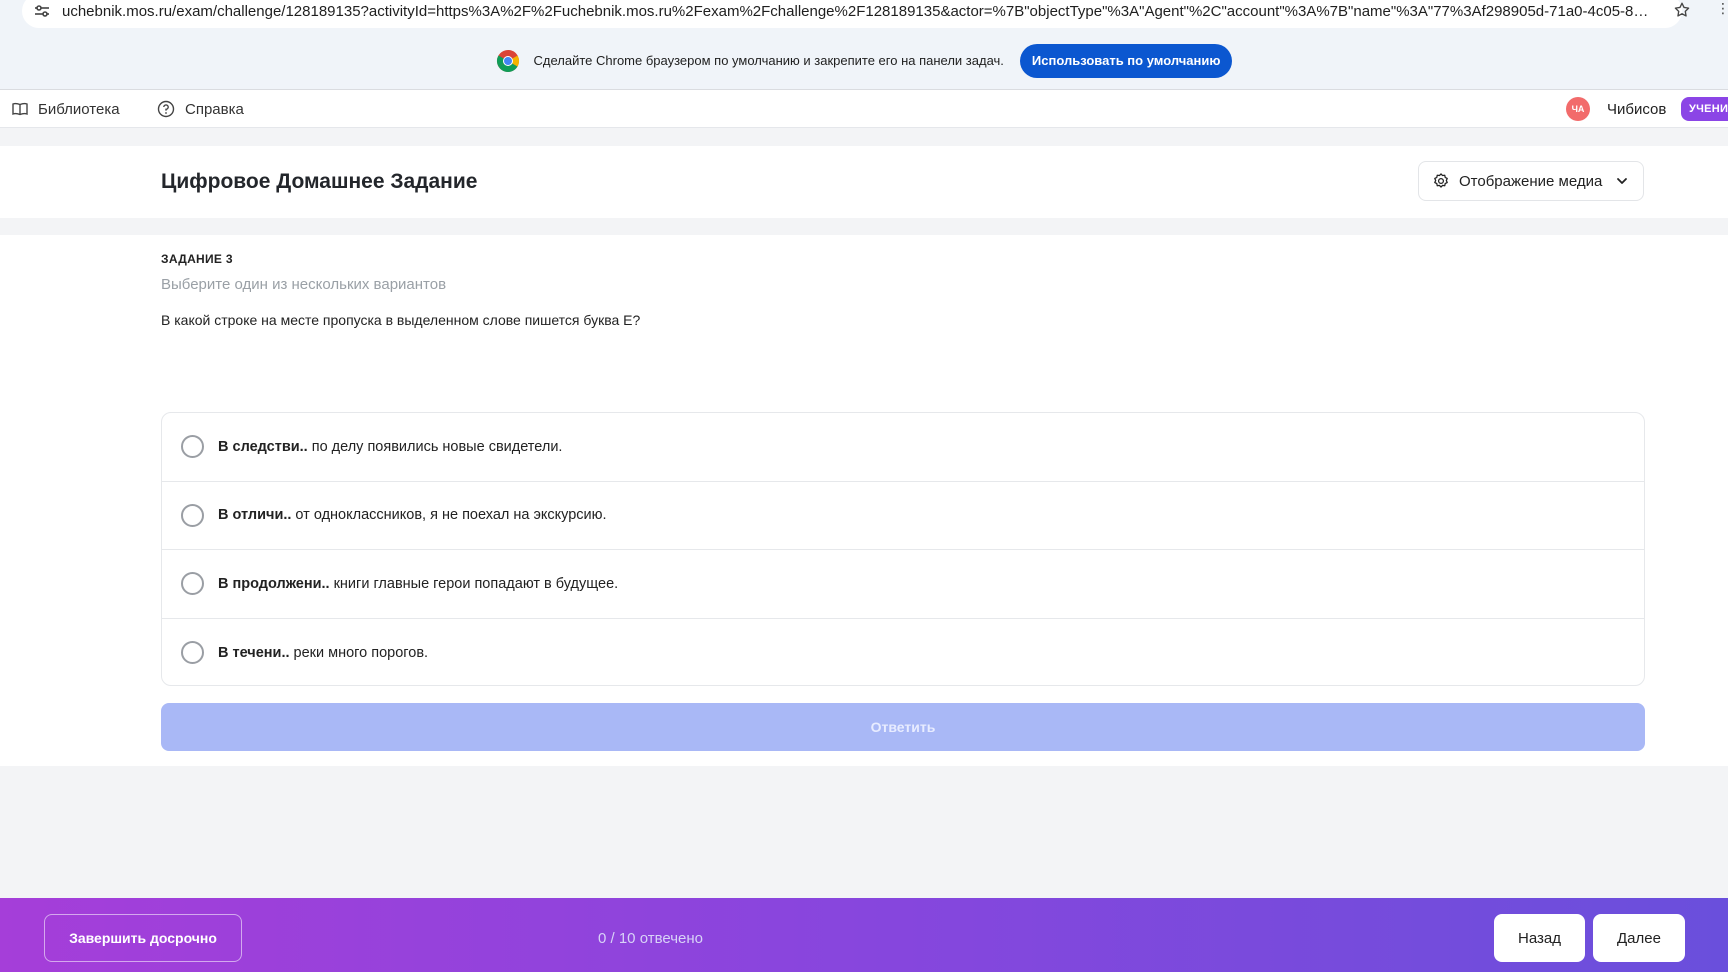 Image resolution: width=1728 pixels, height=972 pixels. I want to click on option-text: по делу появились новые свидетели., so click(437, 446).